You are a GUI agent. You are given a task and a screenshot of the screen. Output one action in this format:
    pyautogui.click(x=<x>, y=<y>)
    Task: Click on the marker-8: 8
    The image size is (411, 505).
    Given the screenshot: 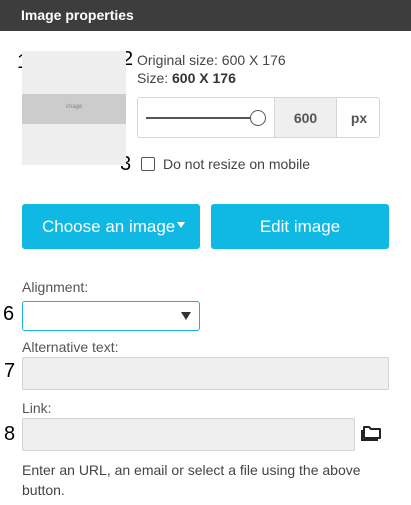 What is the action you would take?
    pyautogui.click(x=10, y=434)
    